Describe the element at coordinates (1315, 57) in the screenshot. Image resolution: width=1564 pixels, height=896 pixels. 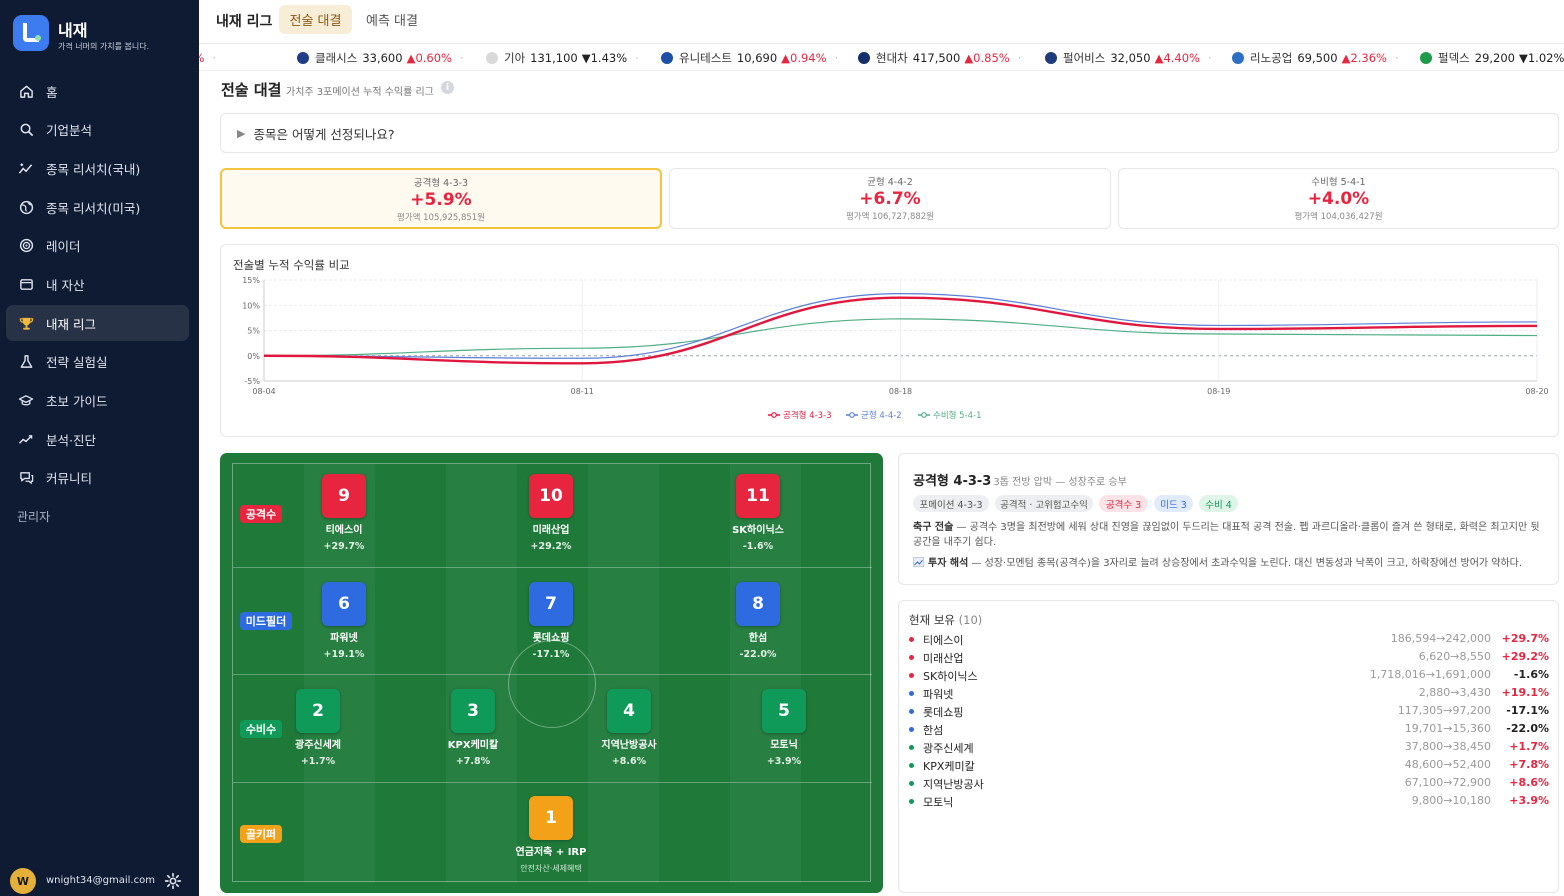
I see `ticker-item: 리노공업 69,500 ▲2.36% ·` at that location.